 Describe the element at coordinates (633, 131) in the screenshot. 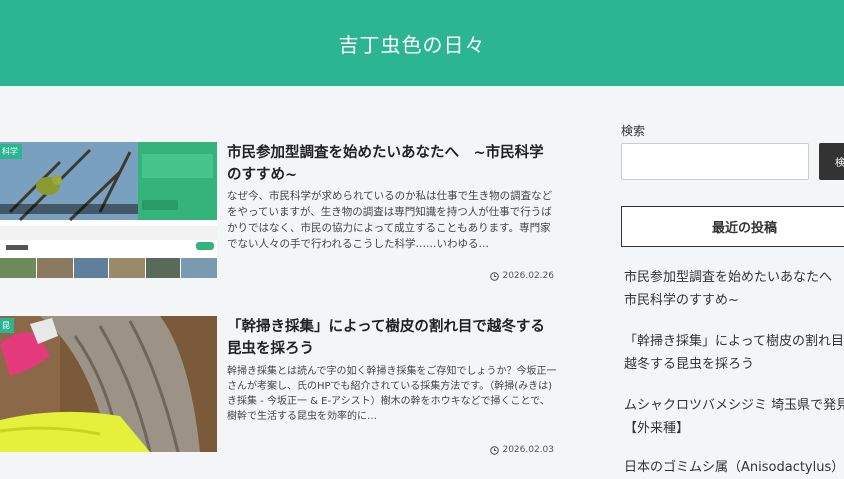

I see `search-label: 検索` at that location.